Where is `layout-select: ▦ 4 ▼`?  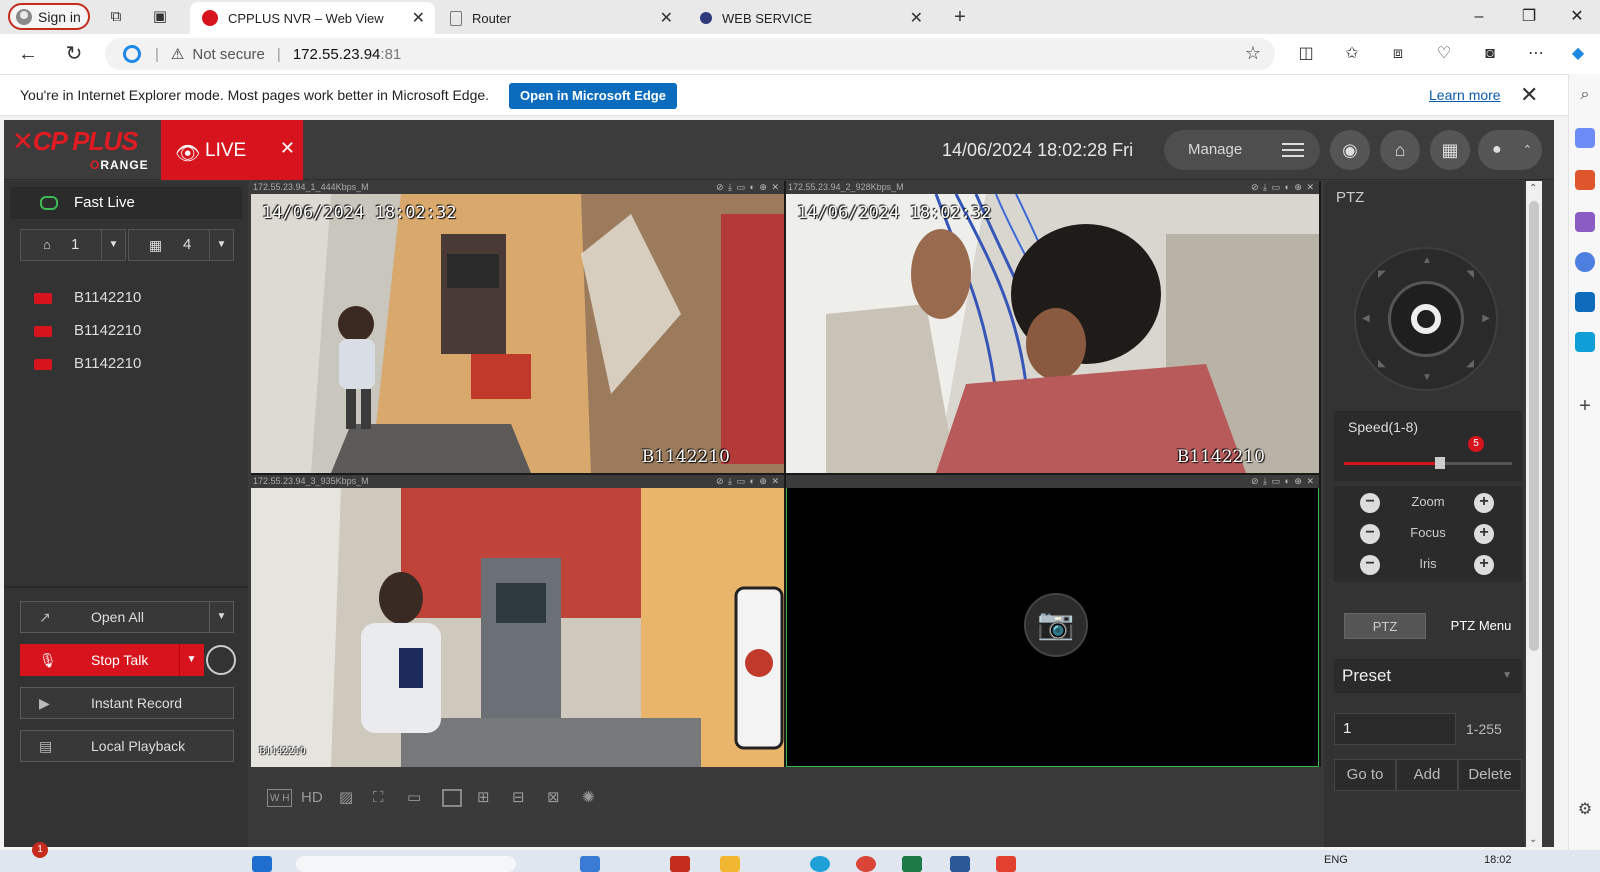
layout-select: ▦ 4 ▼ is located at coordinates (181, 245).